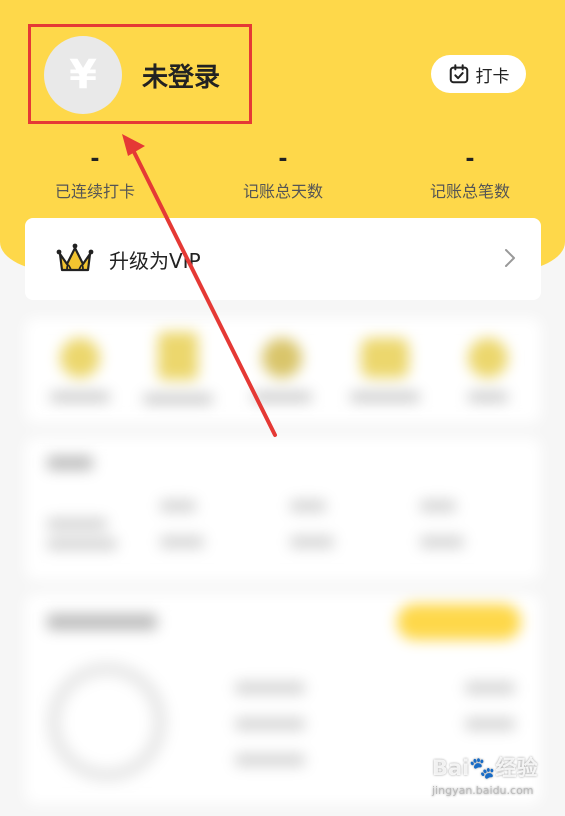 The height and width of the screenshot is (816, 565). I want to click on chevron-right-icon, so click(510, 258).